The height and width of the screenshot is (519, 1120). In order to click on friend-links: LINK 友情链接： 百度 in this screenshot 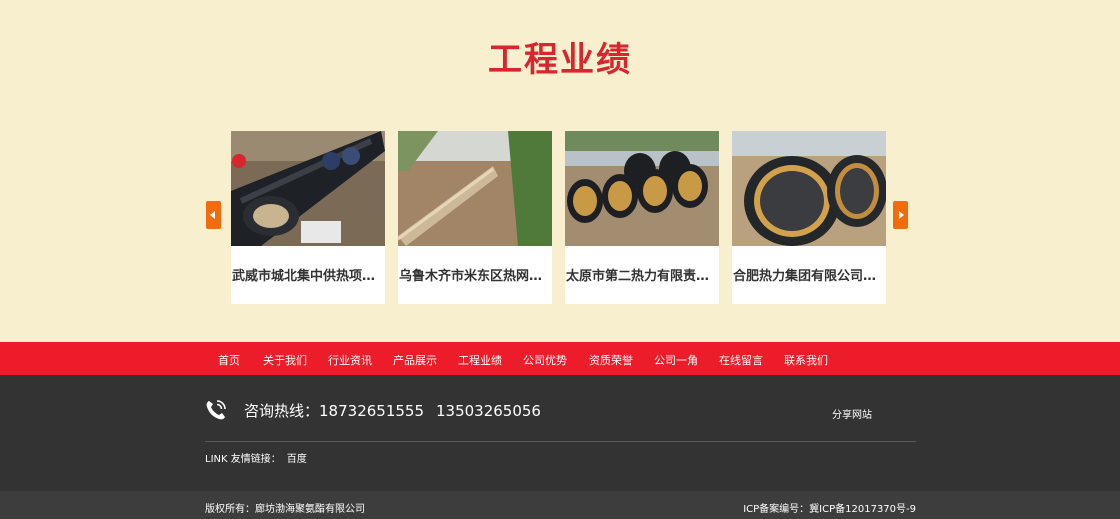, I will do `click(256, 457)`.